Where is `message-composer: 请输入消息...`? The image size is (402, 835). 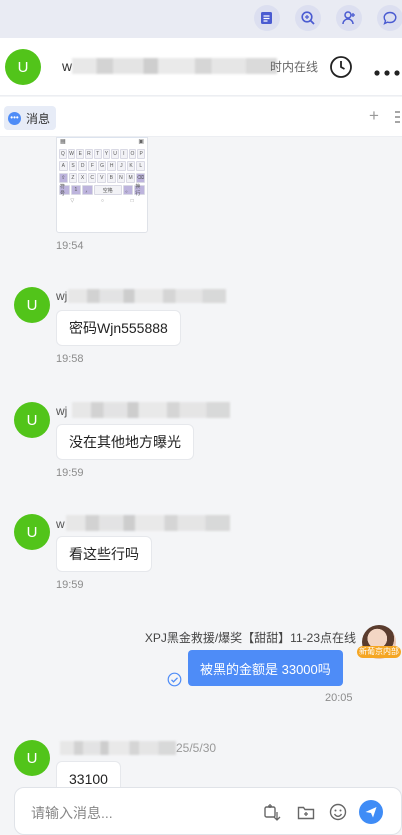
message-composer: 请输入消息... is located at coordinates (208, 811).